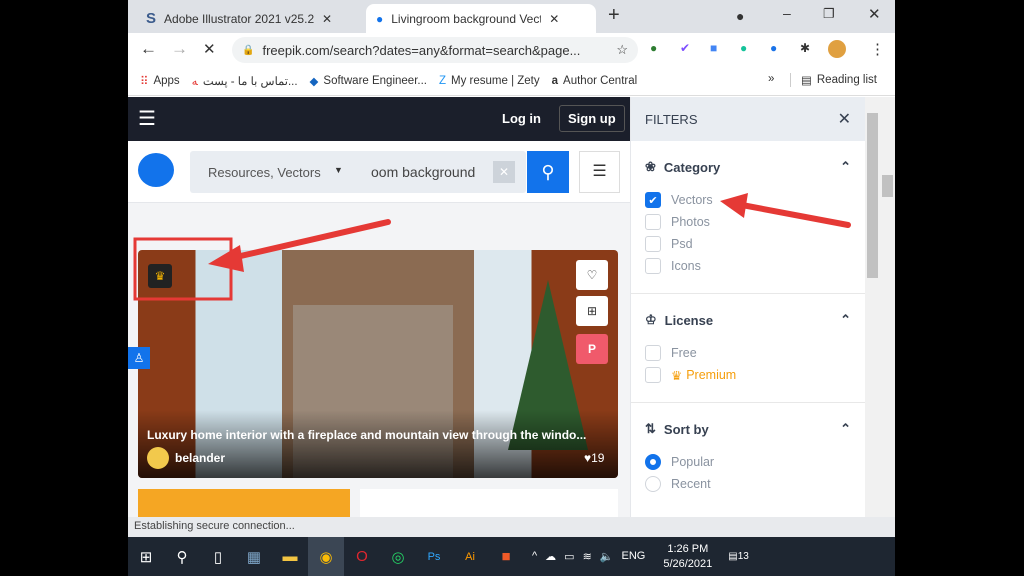 The image size is (1024, 576). What do you see at coordinates (492, 247) in the screenshot?
I see `annotation-overlay` at bounding box center [492, 247].